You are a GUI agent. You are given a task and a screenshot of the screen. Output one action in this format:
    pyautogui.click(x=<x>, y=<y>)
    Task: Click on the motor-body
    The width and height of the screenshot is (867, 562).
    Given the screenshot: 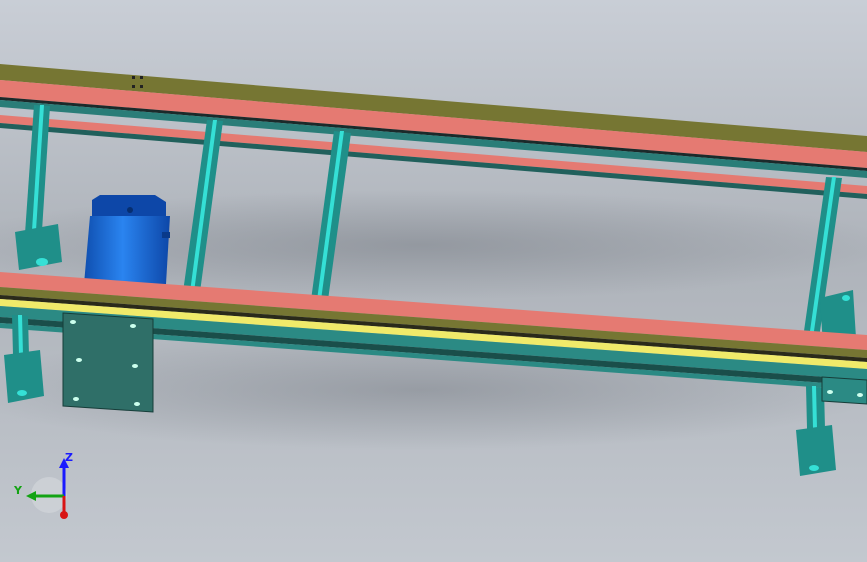 What is the action you would take?
    pyautogui.click(x=127, y=250)
    